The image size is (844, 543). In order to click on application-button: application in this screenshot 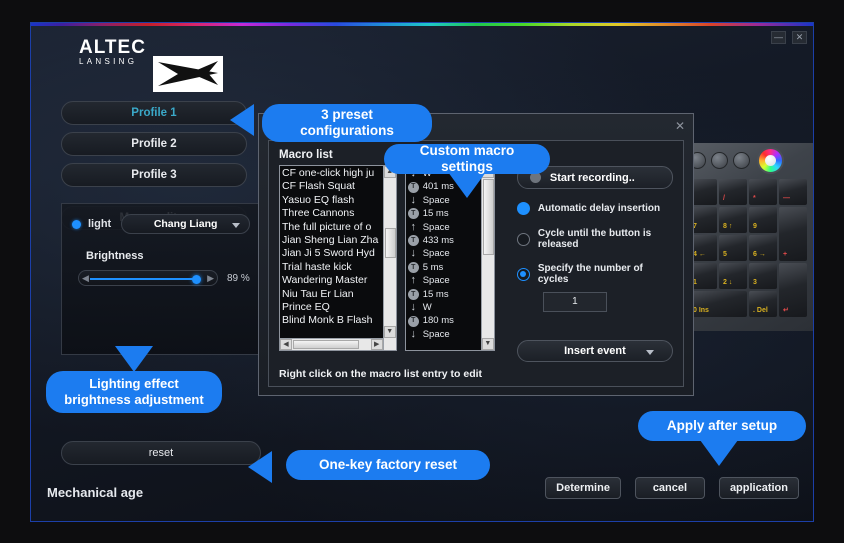, I will do `click(758, 488)`.